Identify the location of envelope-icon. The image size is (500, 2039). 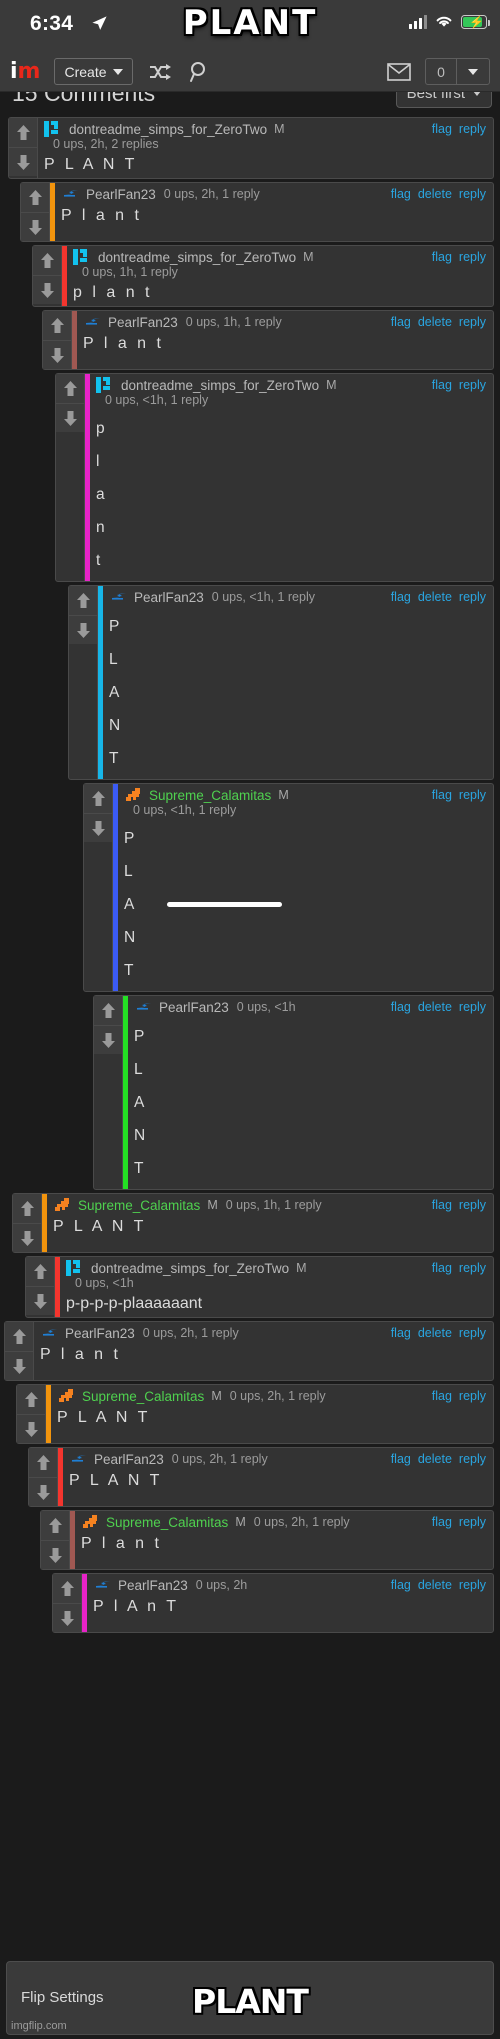
(399, 71).